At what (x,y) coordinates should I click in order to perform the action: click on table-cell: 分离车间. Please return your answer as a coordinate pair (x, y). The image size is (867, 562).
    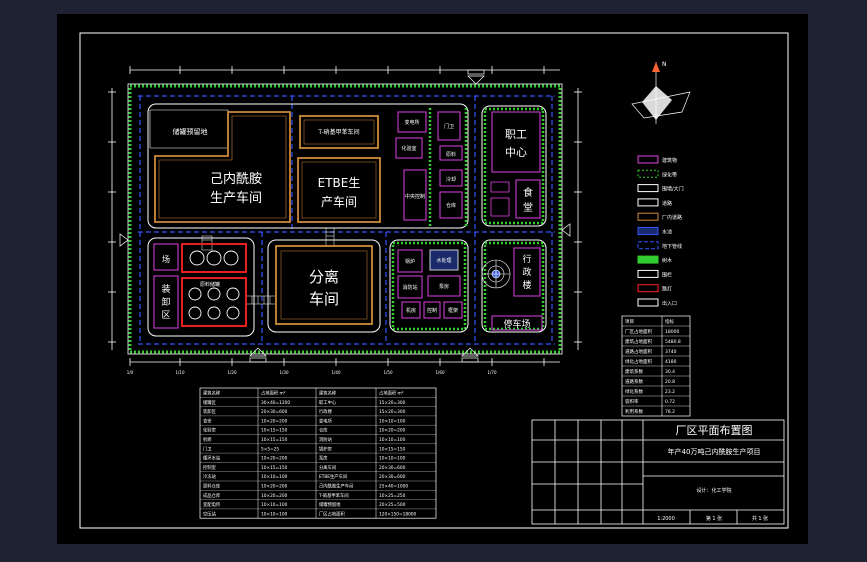
    Looking at the image, I should click on (327, 467).